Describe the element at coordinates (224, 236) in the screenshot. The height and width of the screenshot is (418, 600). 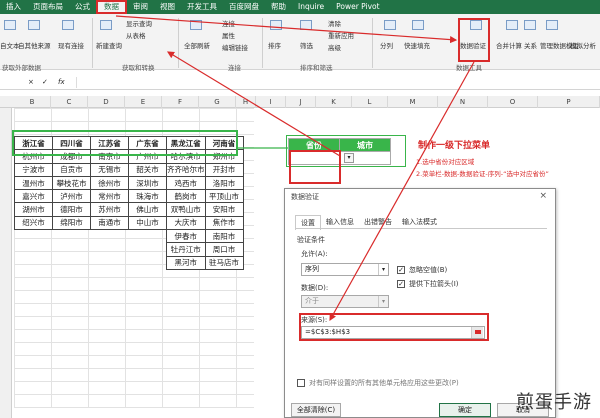
I see `city-cell: 南阳市` at that location.